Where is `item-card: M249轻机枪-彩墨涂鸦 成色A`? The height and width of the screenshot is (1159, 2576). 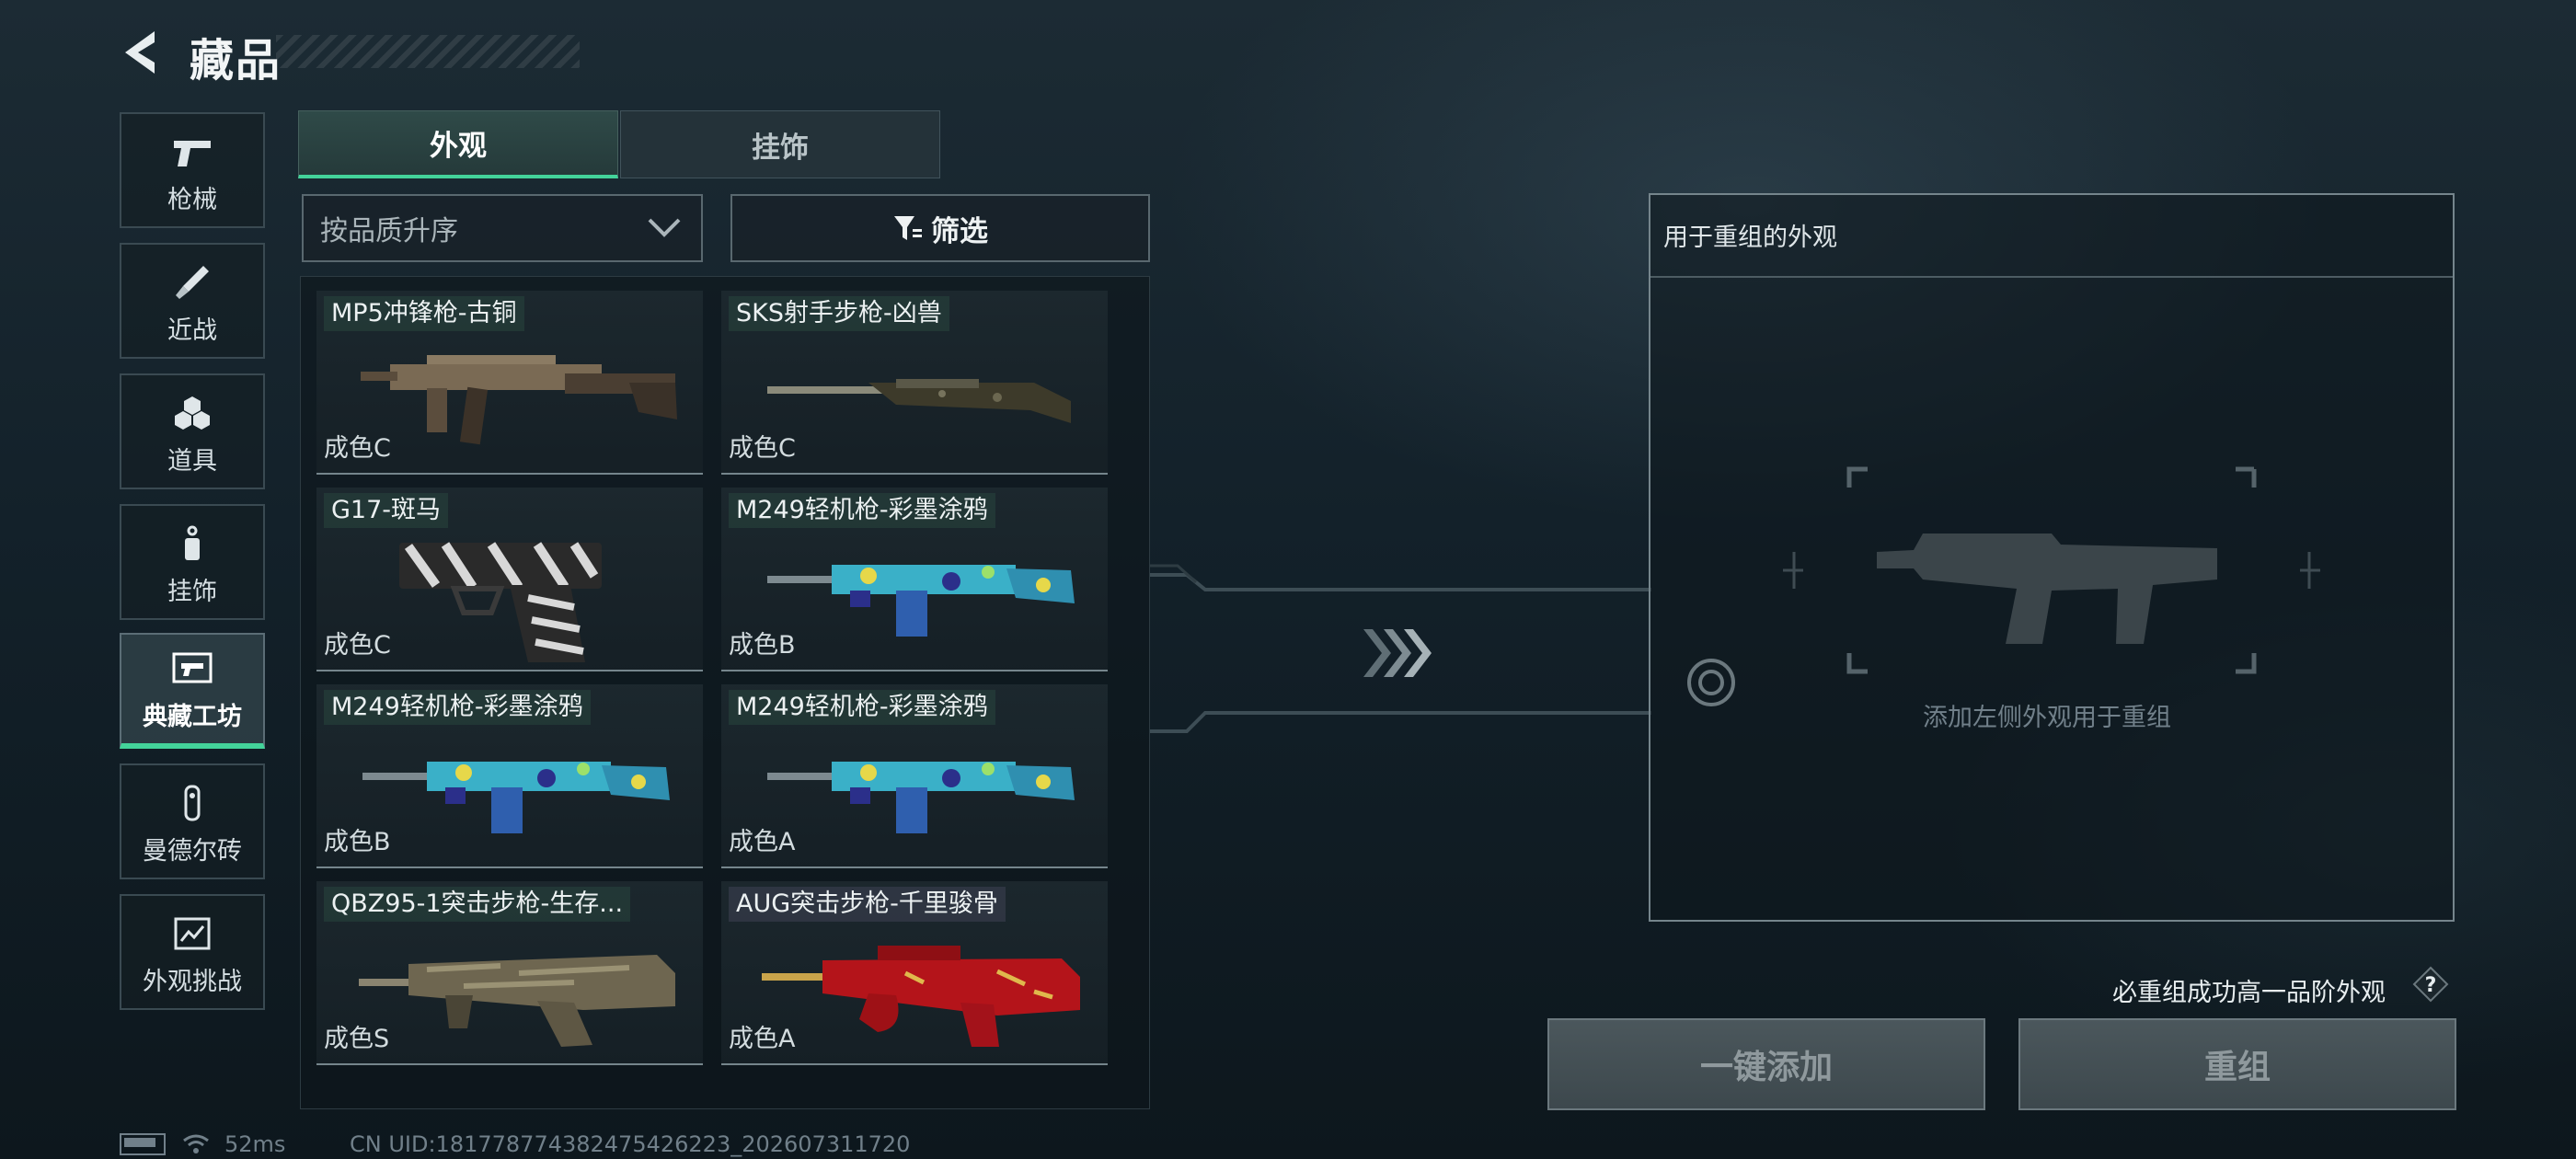 item-card: M249轻机枪-彩墨涂鸦 成色A is located at coordinates (914, 776).